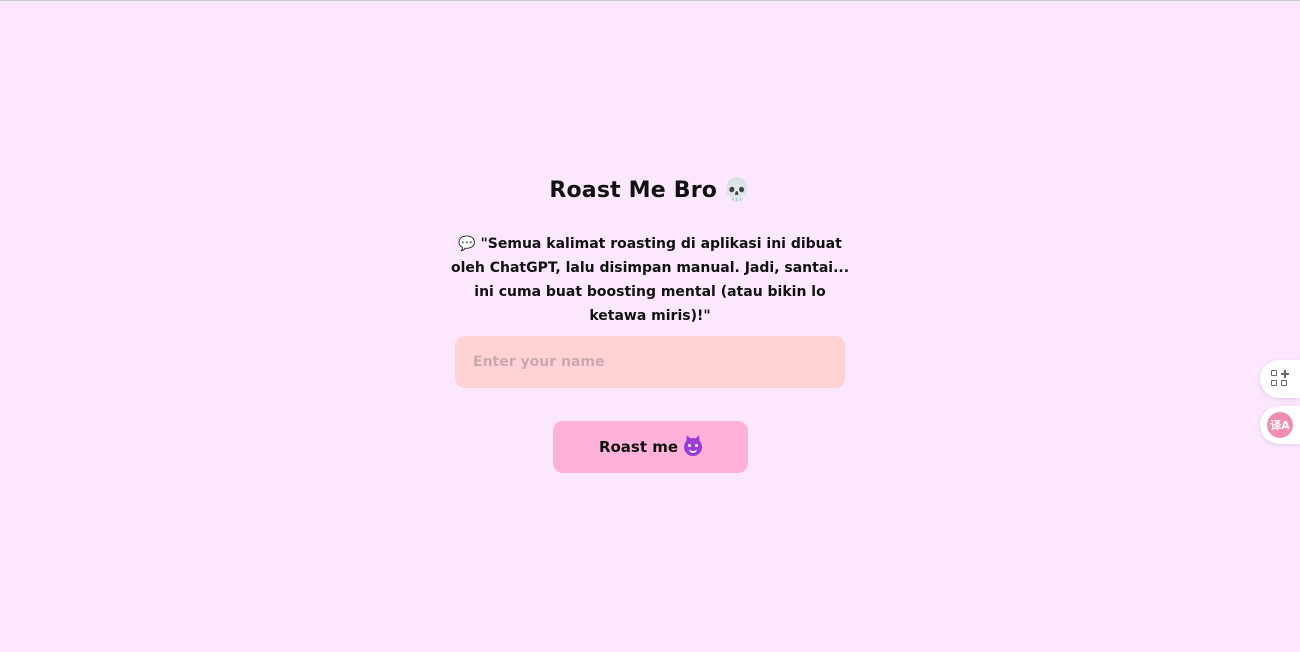  I want to click on smiling-devil-icon, so click(693, 445).